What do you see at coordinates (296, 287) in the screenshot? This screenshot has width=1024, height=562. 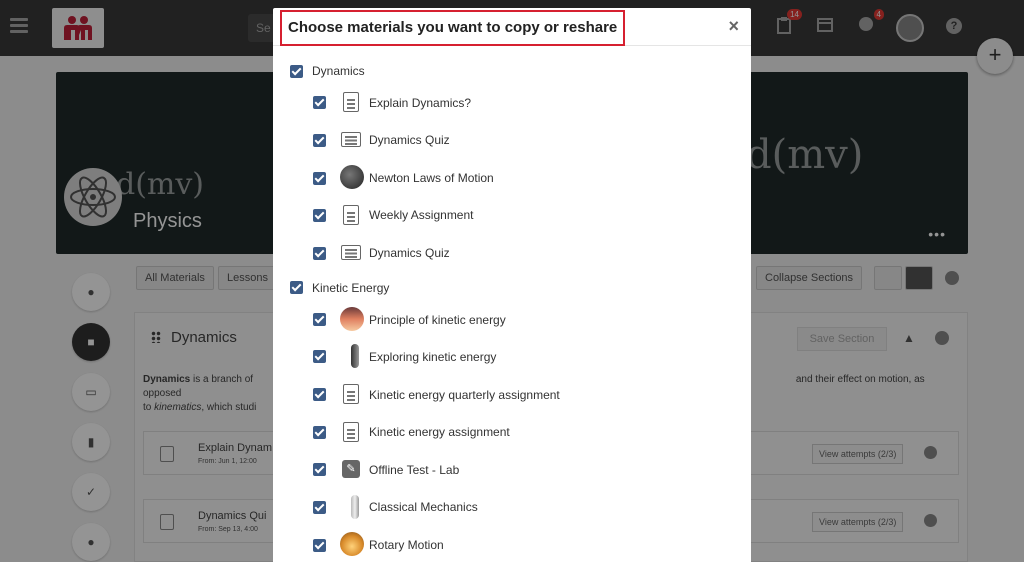 I see `group-checkbox-kinetic-energy` at bounding box center [296, 287].